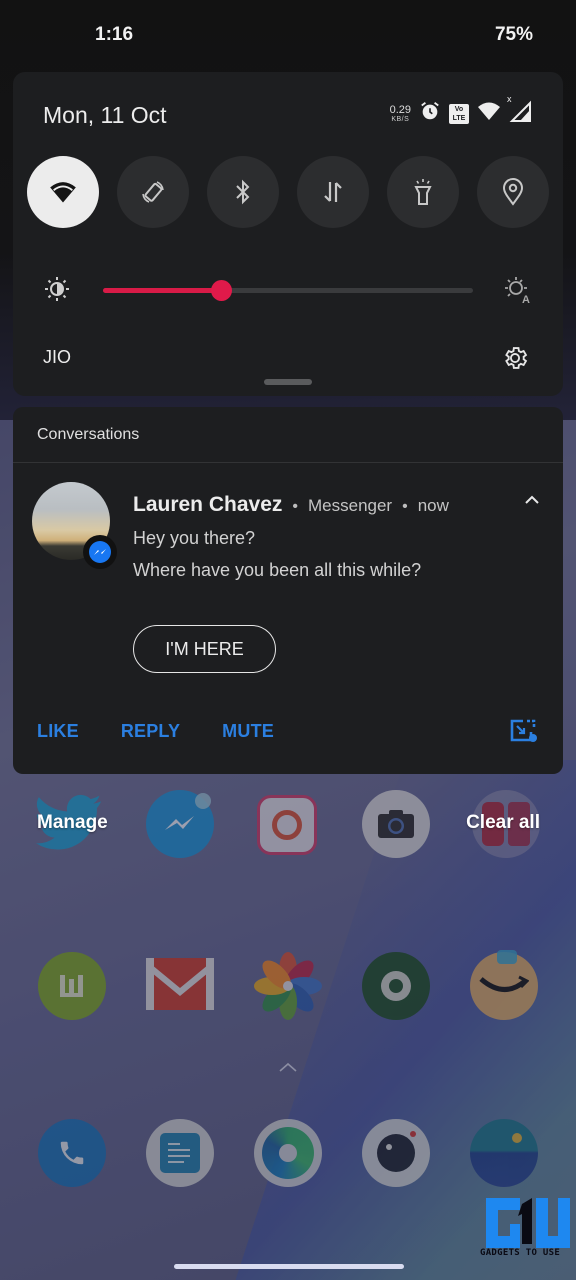 The height and width of the screenshot is (1280, 576). What do you see at coordinates (58, 731) in the screenshot?
I see `like-button: LIKE` at bounding box center [58, 731].